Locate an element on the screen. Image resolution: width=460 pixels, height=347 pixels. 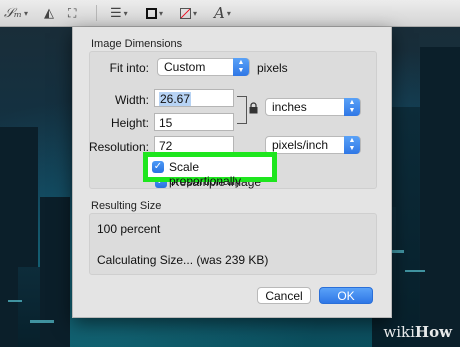
resolution-label: Resolution: is located at coordinates (118, 147).